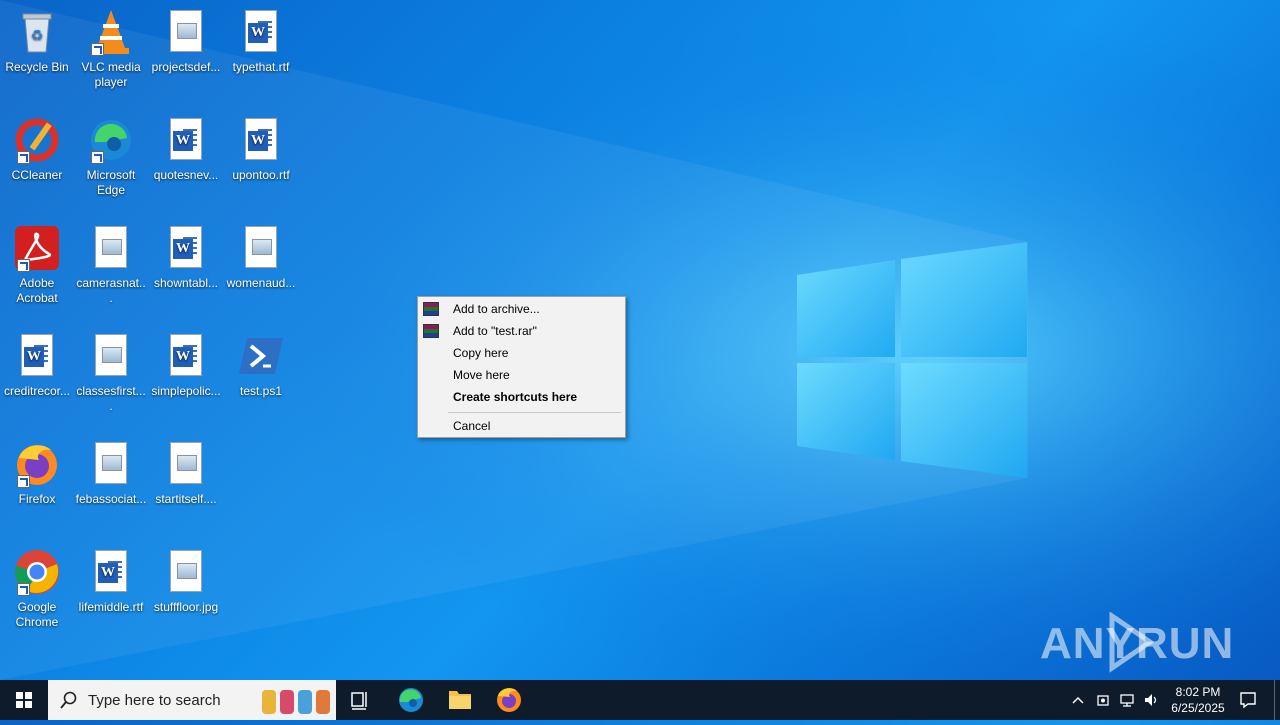 The height and width of the screenshot is (725, 1280). I want to click on desktop-icon-typethat: W typethat.rtf, so click(261, 41).